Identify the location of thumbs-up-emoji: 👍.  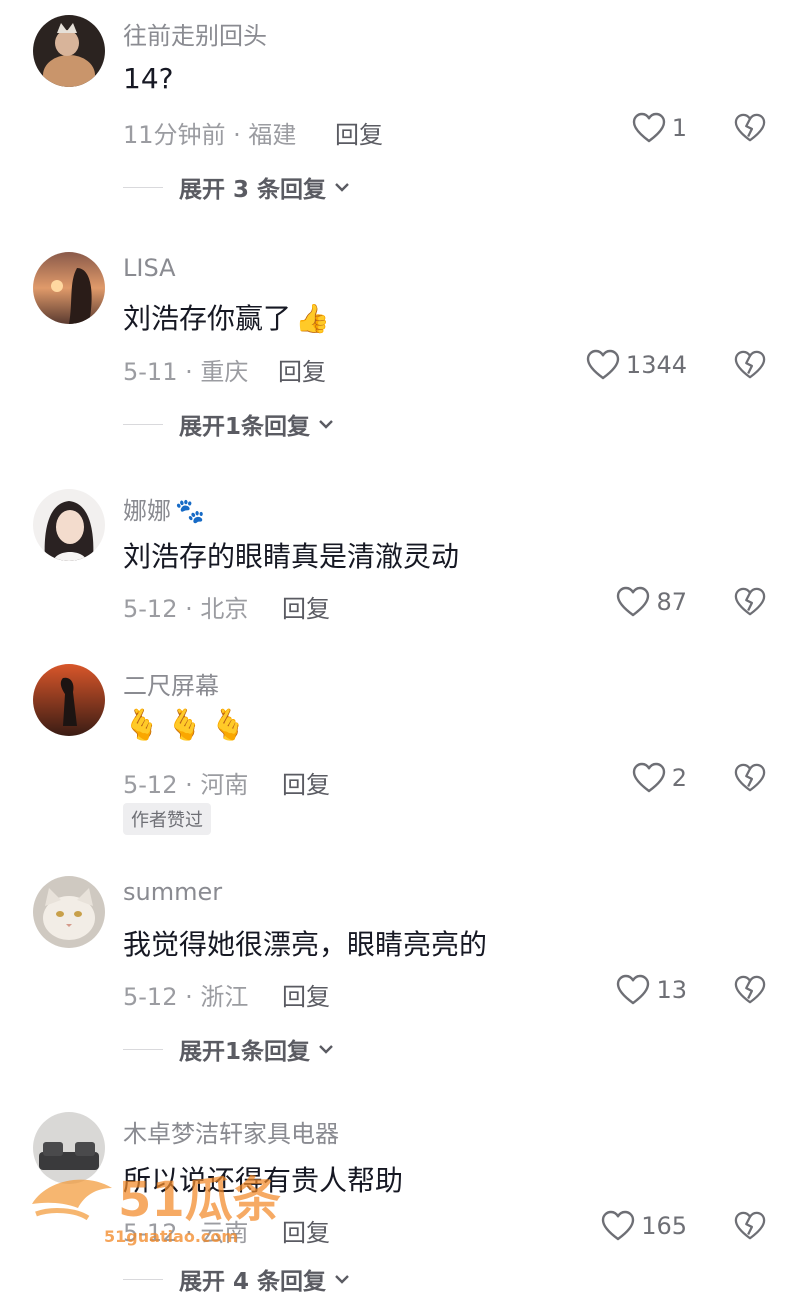
(312, 318).